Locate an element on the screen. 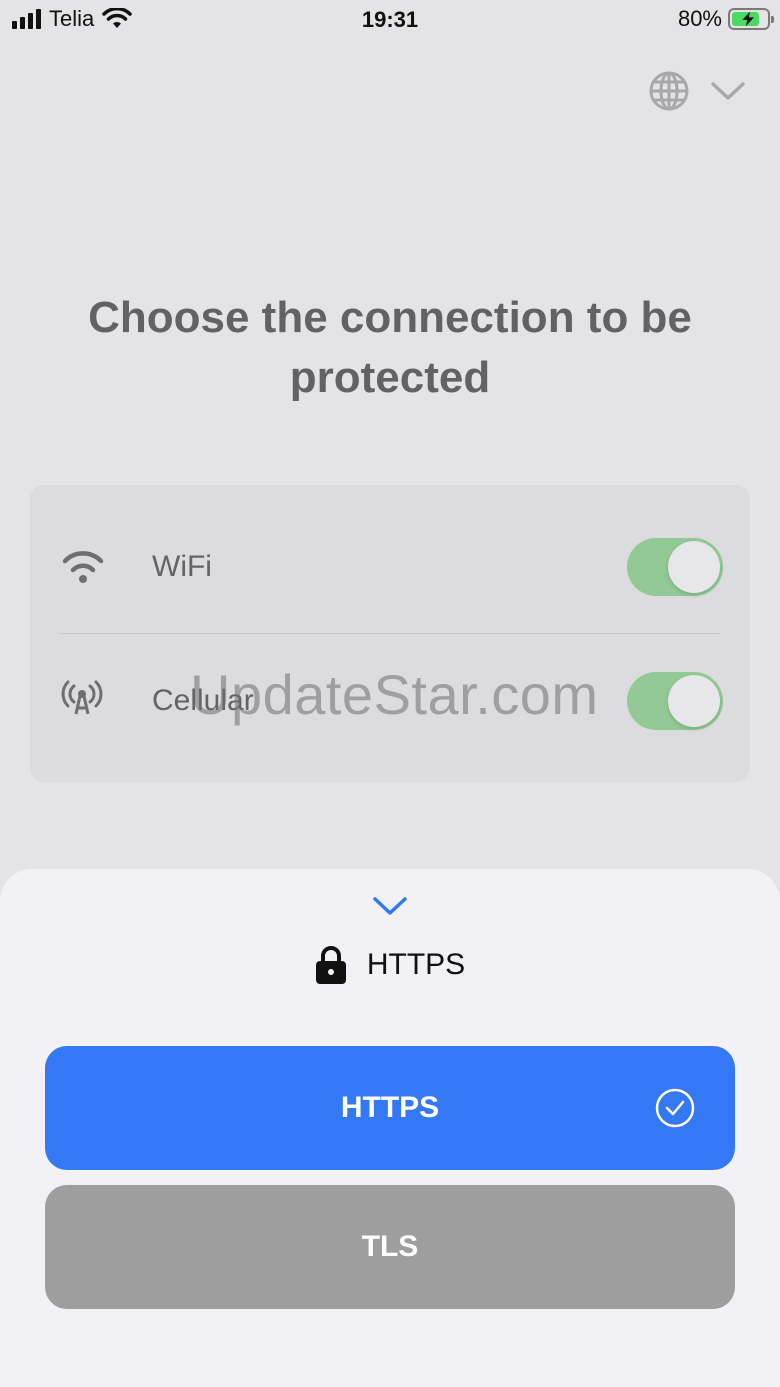  option-tls: TLS is located at coordinates (390, 1247).